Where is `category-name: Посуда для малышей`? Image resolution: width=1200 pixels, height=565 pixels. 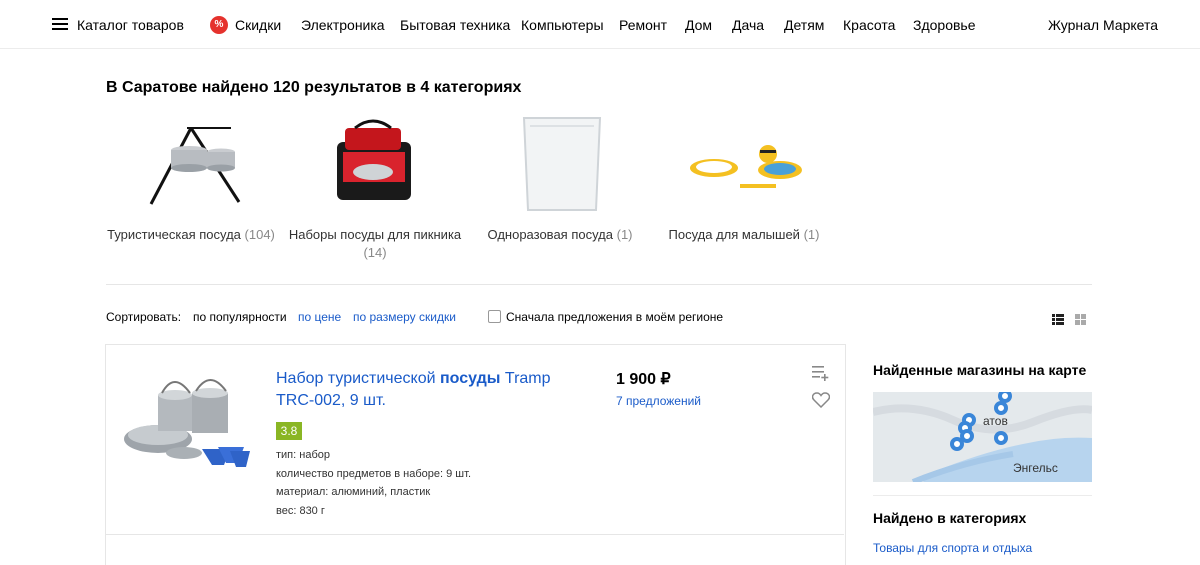 category-name: Посуда для малышей is located at coordinates (734, 234).